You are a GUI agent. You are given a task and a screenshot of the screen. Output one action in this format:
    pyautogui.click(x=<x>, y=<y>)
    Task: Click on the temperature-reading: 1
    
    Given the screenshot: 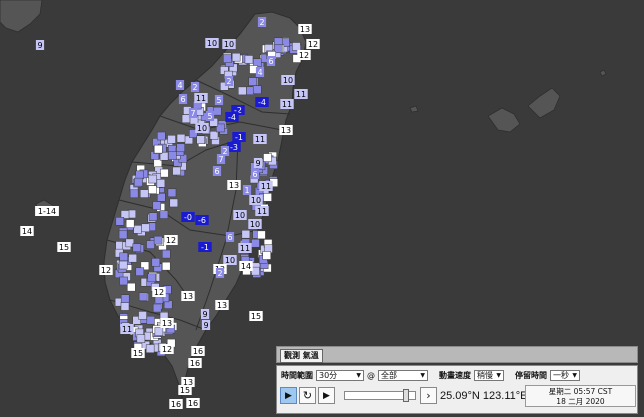 What is the action you would take?
    pyautogui.click(x=247, y=190)
    